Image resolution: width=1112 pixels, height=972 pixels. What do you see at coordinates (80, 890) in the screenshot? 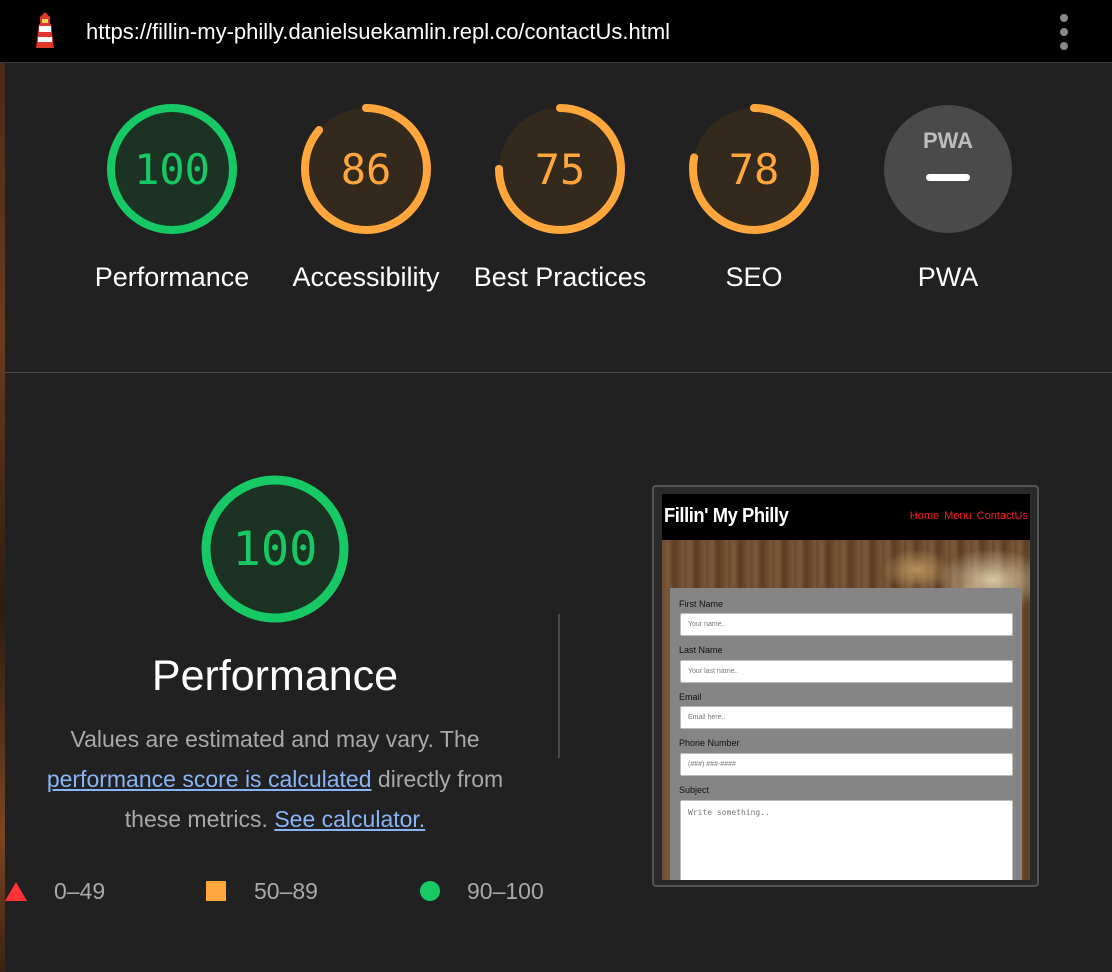
I see `legend-label: 0–49` at bounding box center [80, 890].